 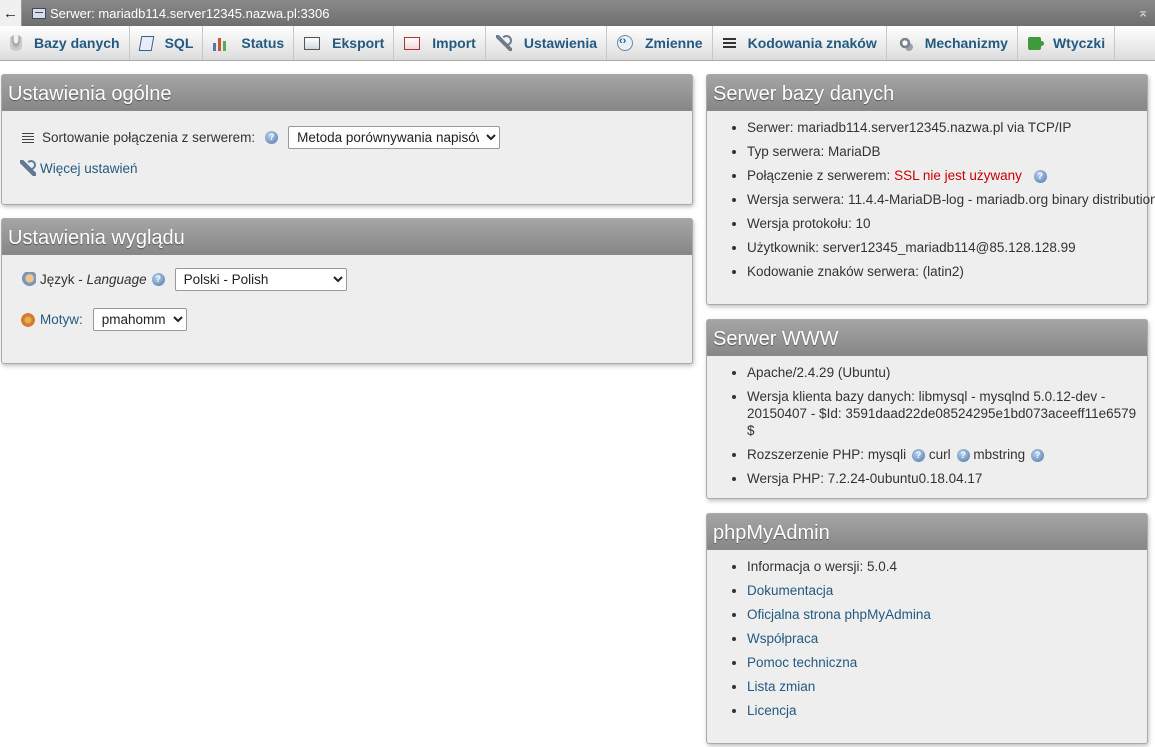 What do you see at coordinates (927, 338) in the screenshot?
I see `panel-title: Serwer WWW` at bounding box center [927, 338].